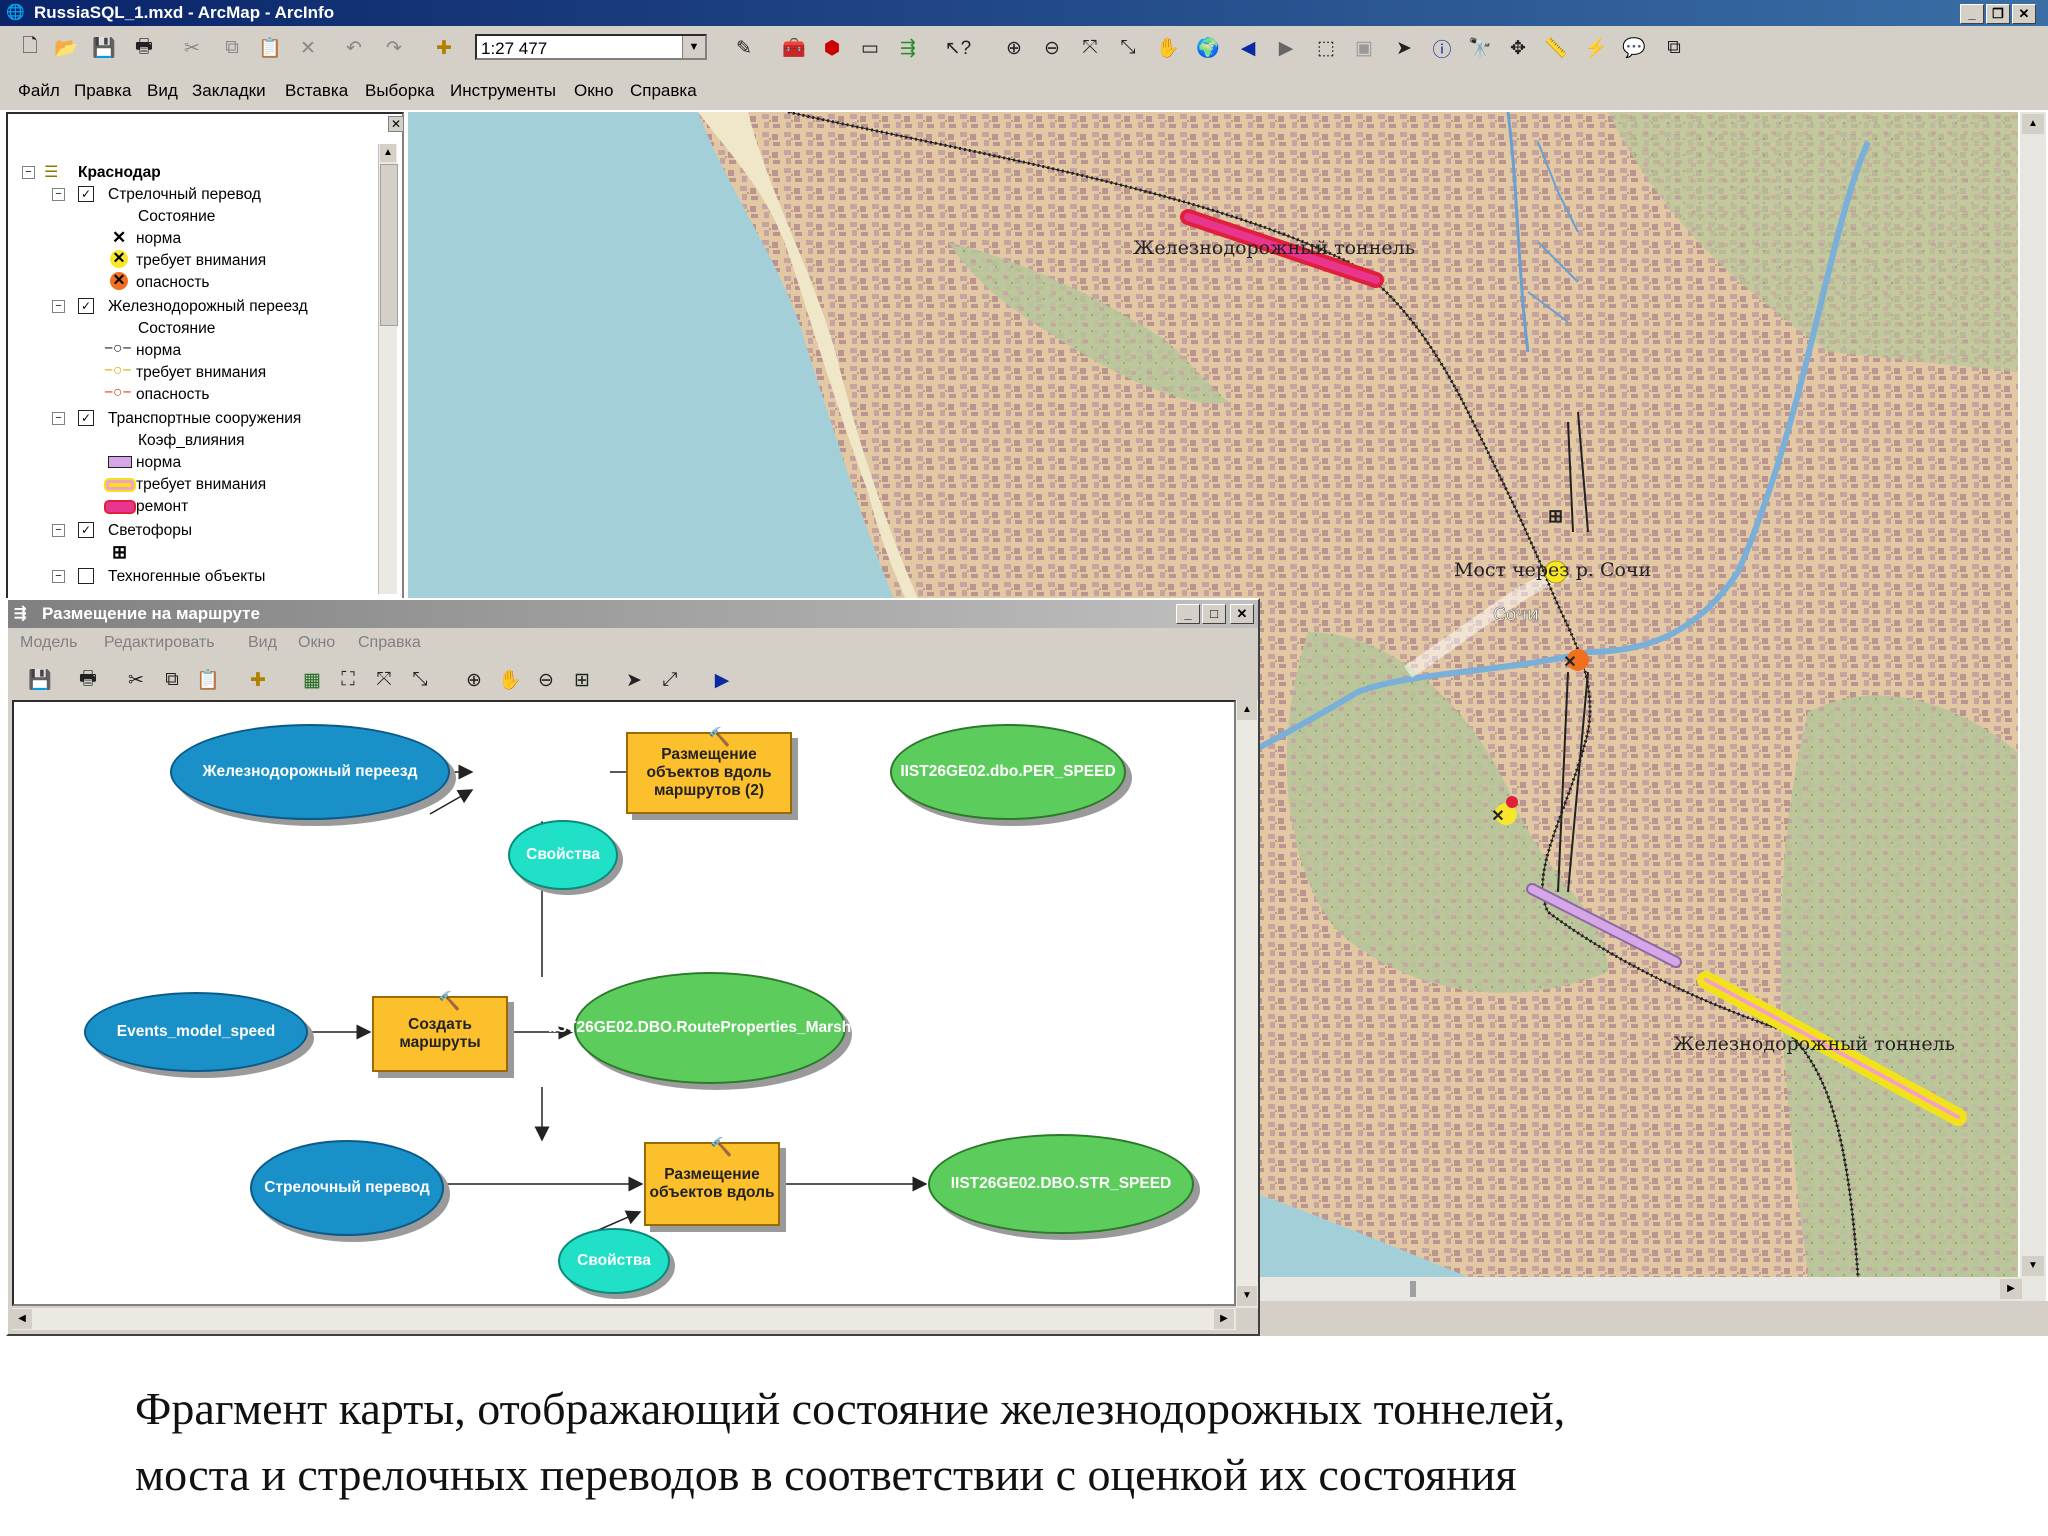 The image size is (2048, 1536). Describe the element at coordinates (159, 643) in the screenshot. I see `dialog-menu-edit: Редактировать` at that location.